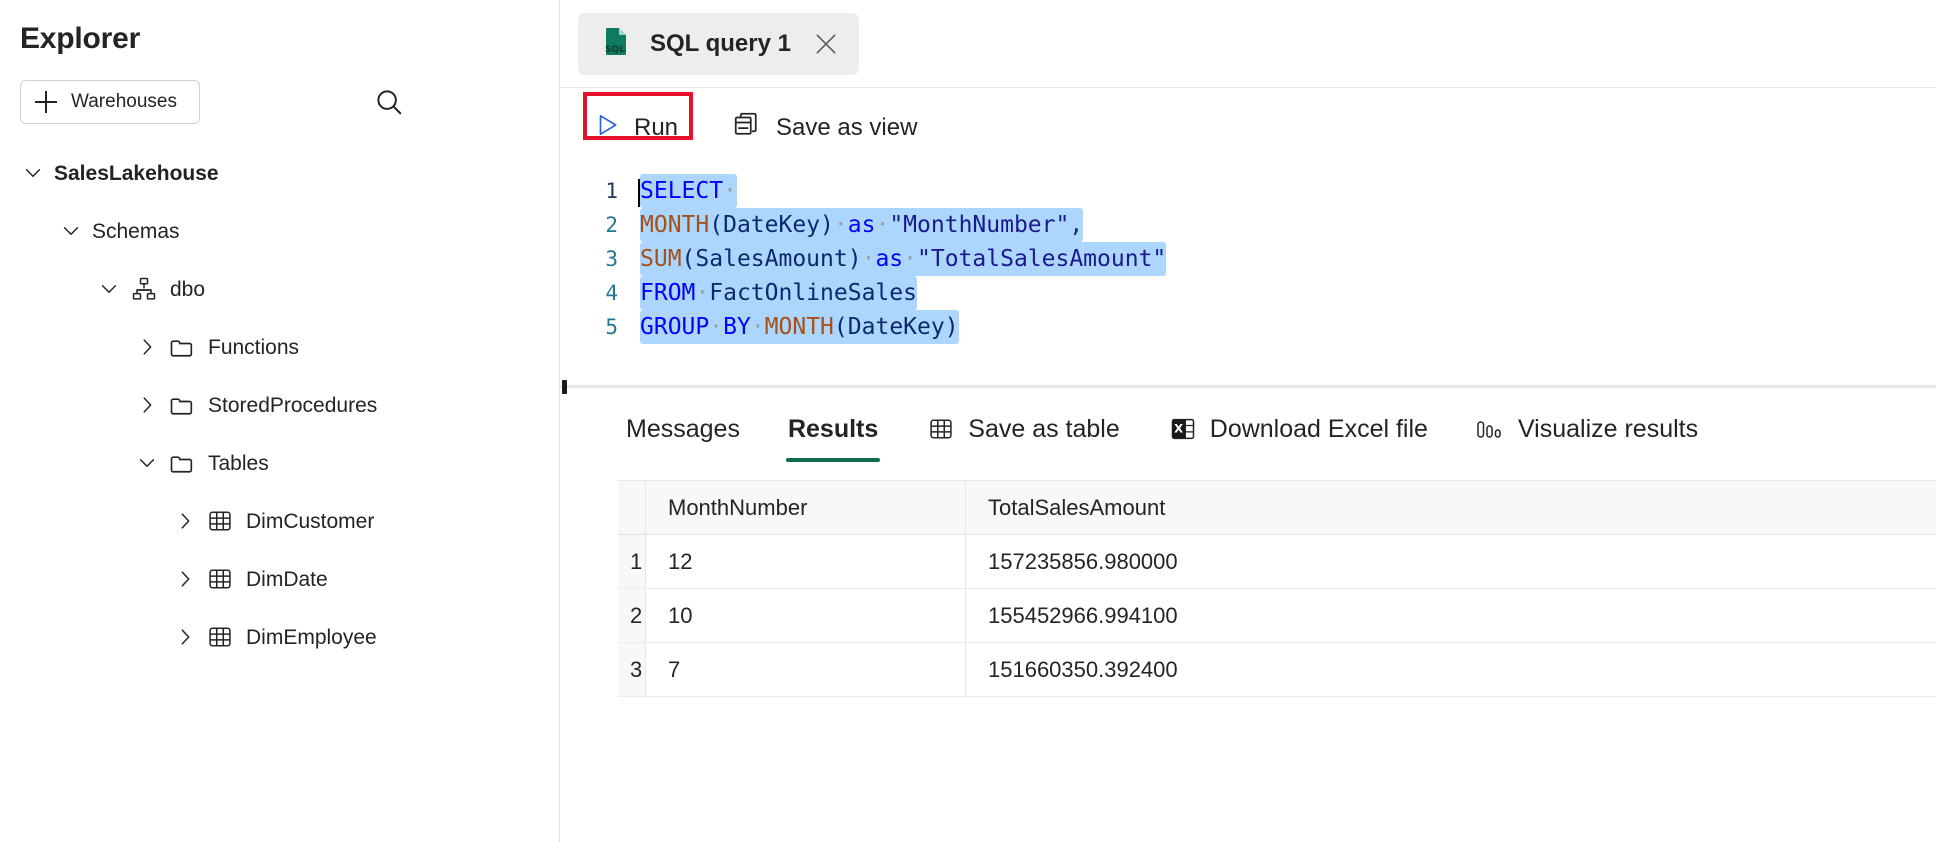 The height and width of the screenshot is (842, 1936). Describe the element at coordinates (611, 293) in the screenshot. I see `line-number: 4` at that location.